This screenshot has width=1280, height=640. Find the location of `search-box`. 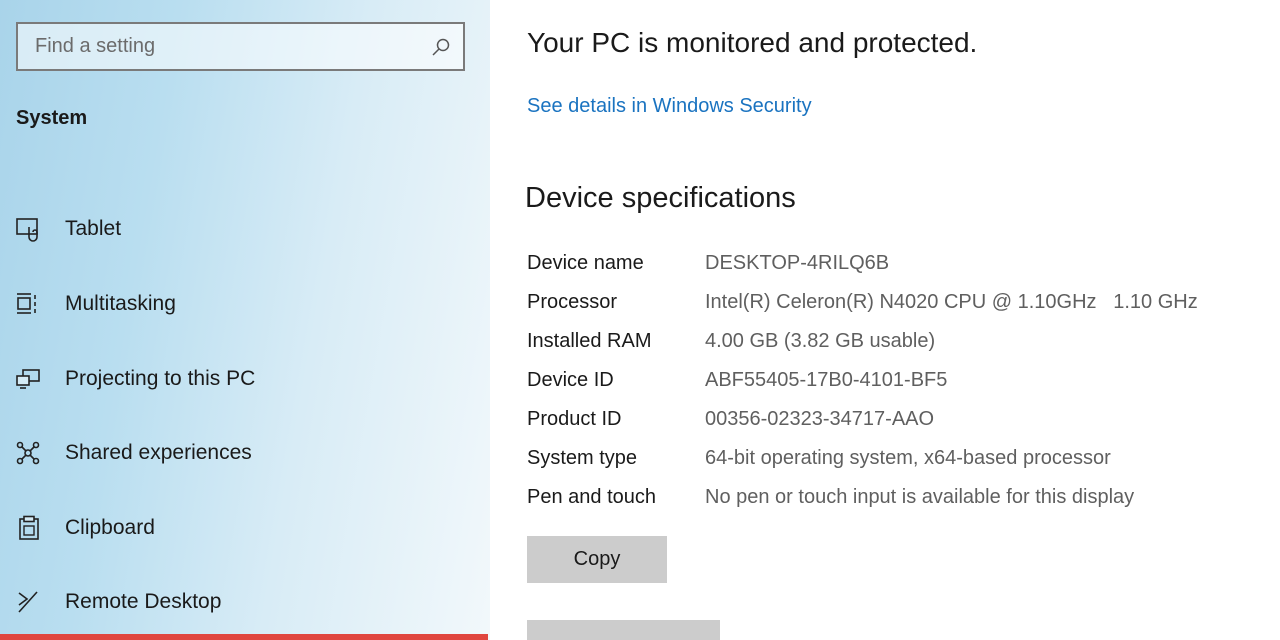

search-box is located at coordinates (240, 46).